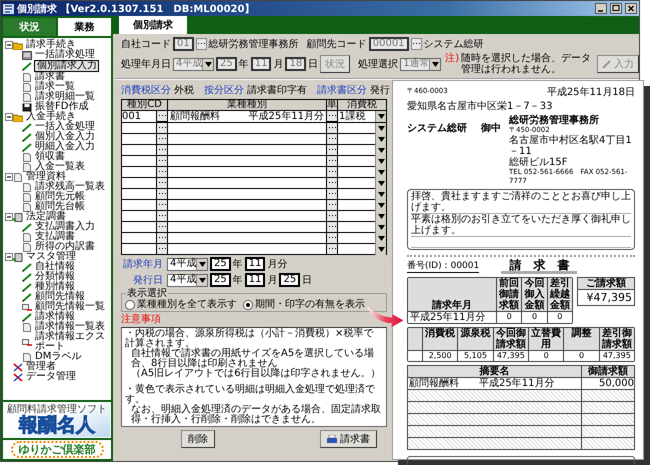 The width and height of the screenshot is (650, 465). I want to click on tree-item: 管理者, so click(41, 367).